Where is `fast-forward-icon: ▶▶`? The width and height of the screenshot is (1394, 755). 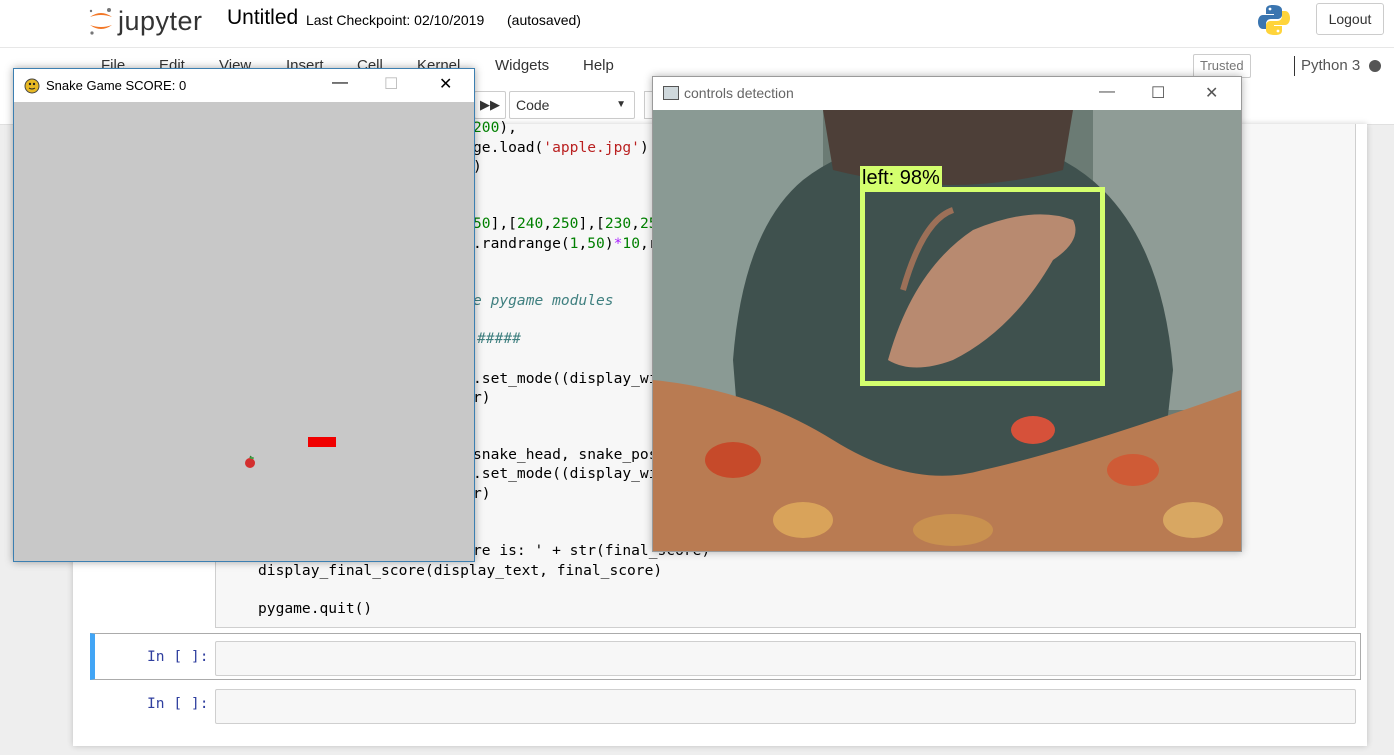 fast-forward-icon: ▶▶ is located at coordinates (490, 104).